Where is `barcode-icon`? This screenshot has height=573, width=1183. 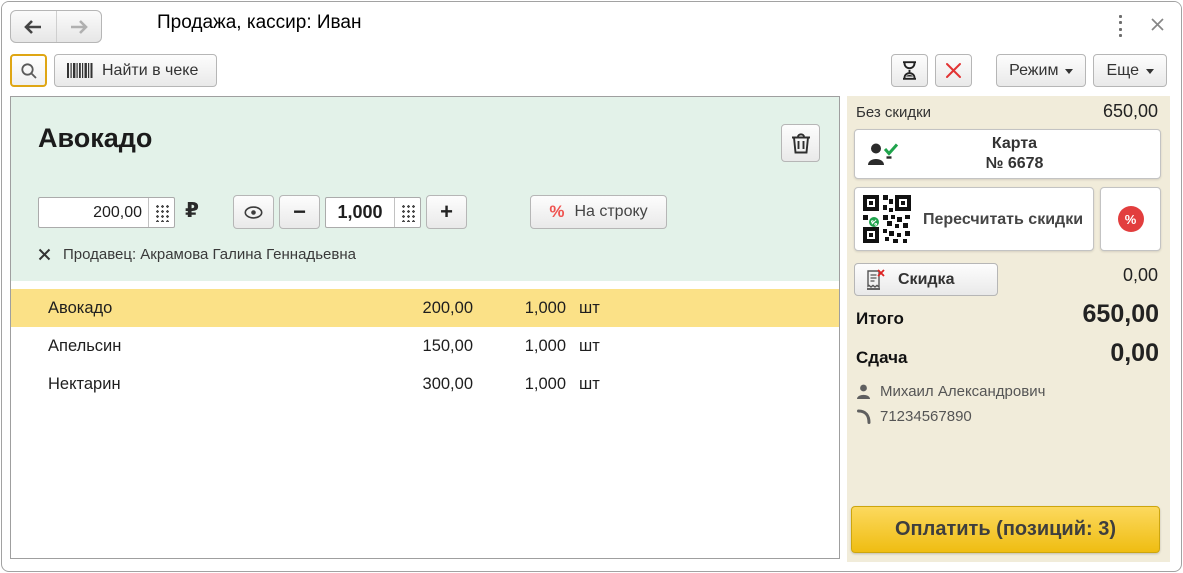 barcode-icon is located at coordinates (80, 70).